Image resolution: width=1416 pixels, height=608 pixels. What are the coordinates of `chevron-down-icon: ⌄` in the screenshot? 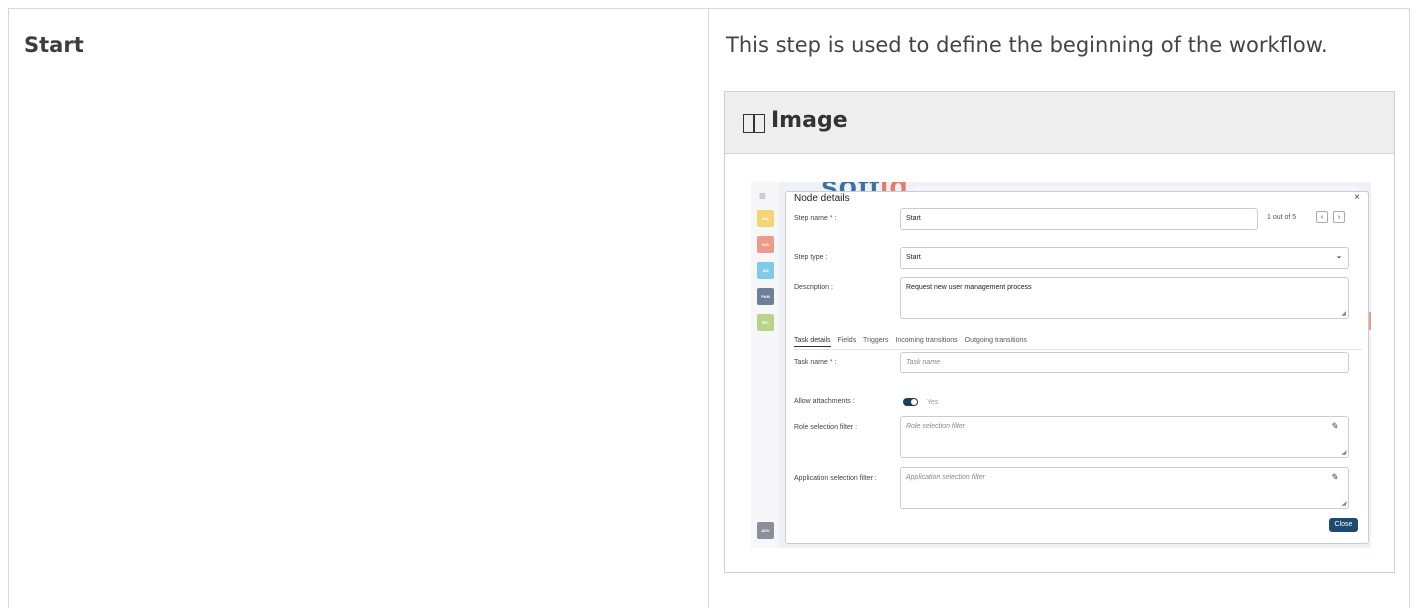 It's located at (1339, 256).